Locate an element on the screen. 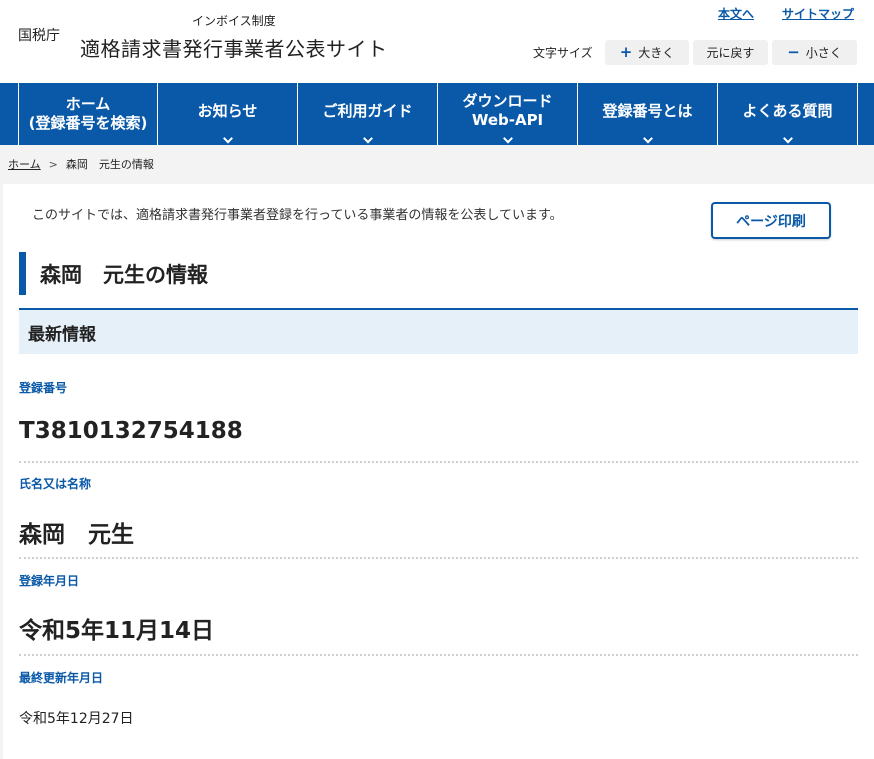 The height and width of the screenshot is (759, 874). nav-guide: ご利用ガイド is located at coordinates (368, 114).